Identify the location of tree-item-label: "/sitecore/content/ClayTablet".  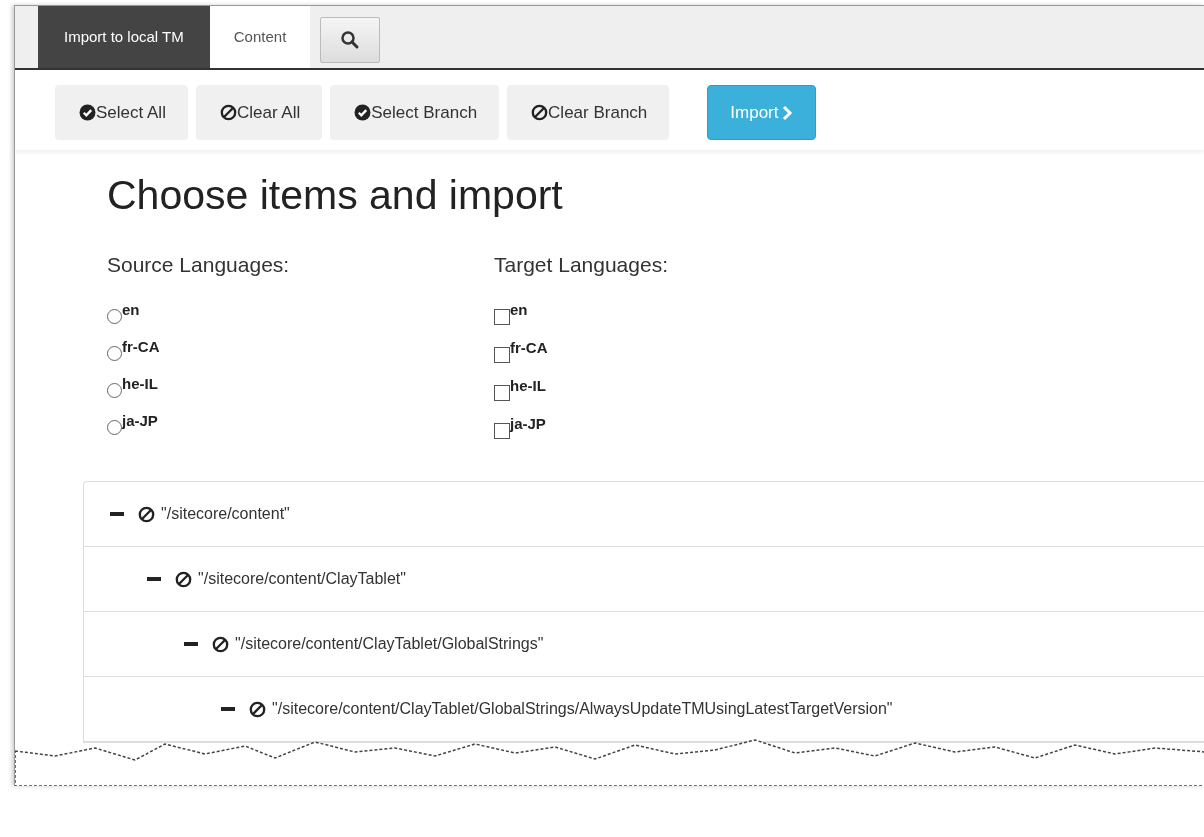
(302, 579).